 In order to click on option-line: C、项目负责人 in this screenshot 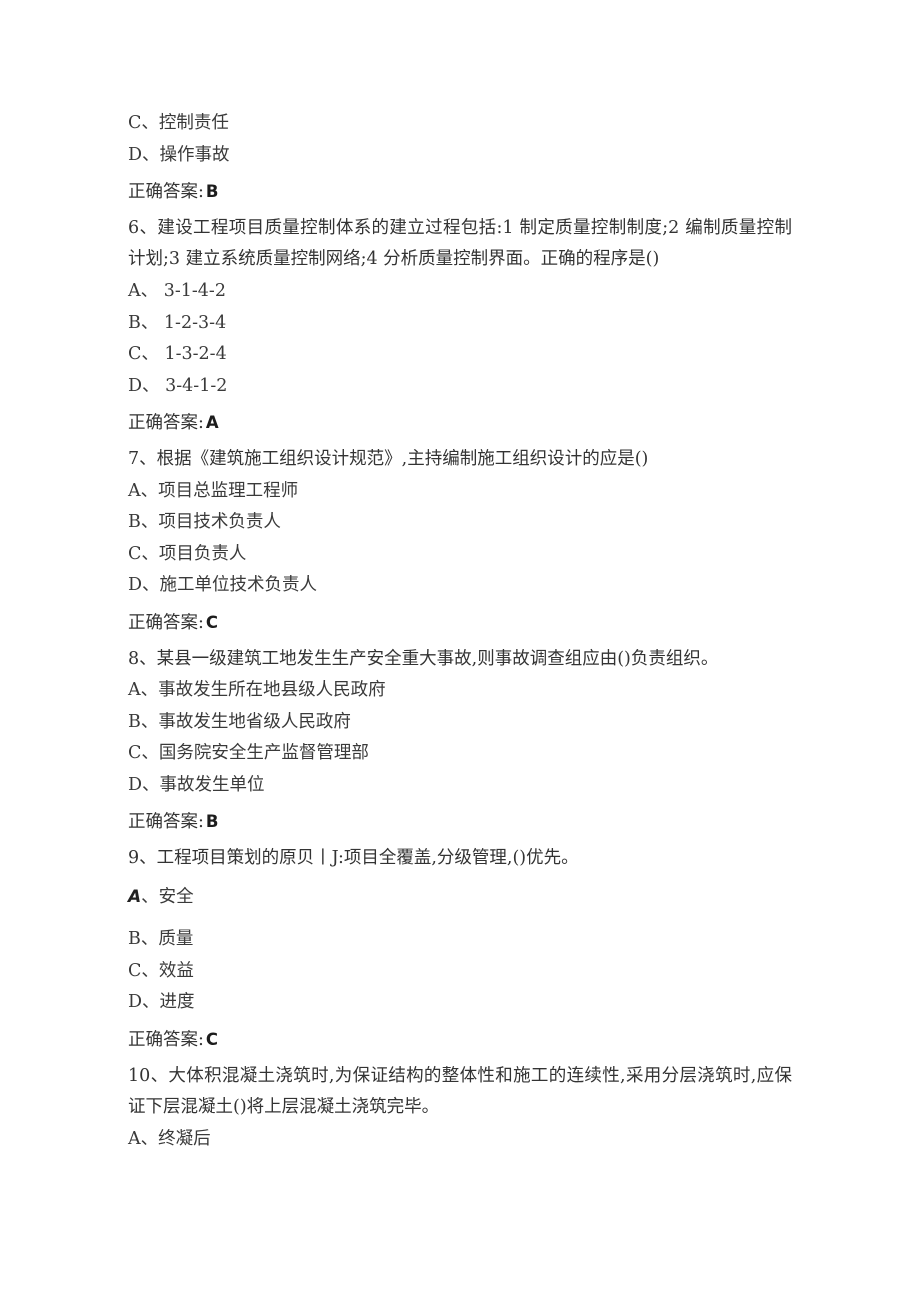, I will do `click(460, 555)`.